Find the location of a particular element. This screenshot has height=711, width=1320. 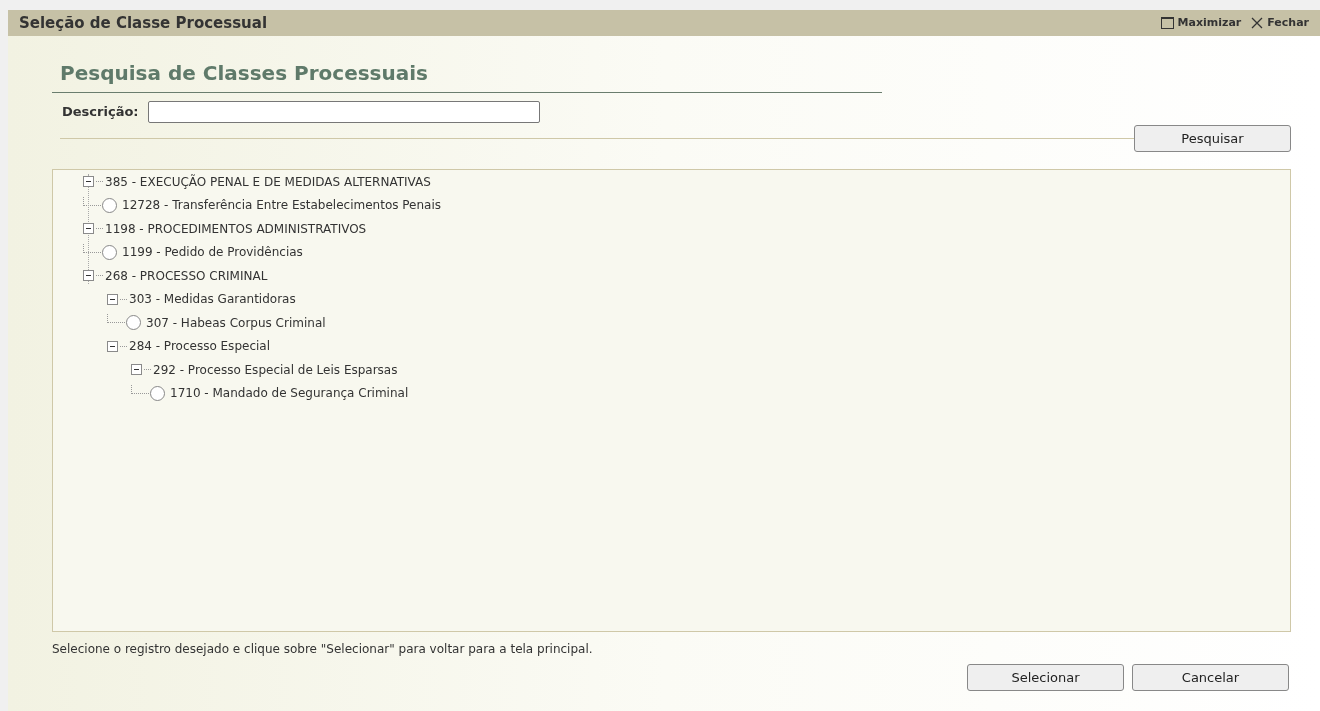

maximize-button: Maximizar is located at coordinates (1201, 23).